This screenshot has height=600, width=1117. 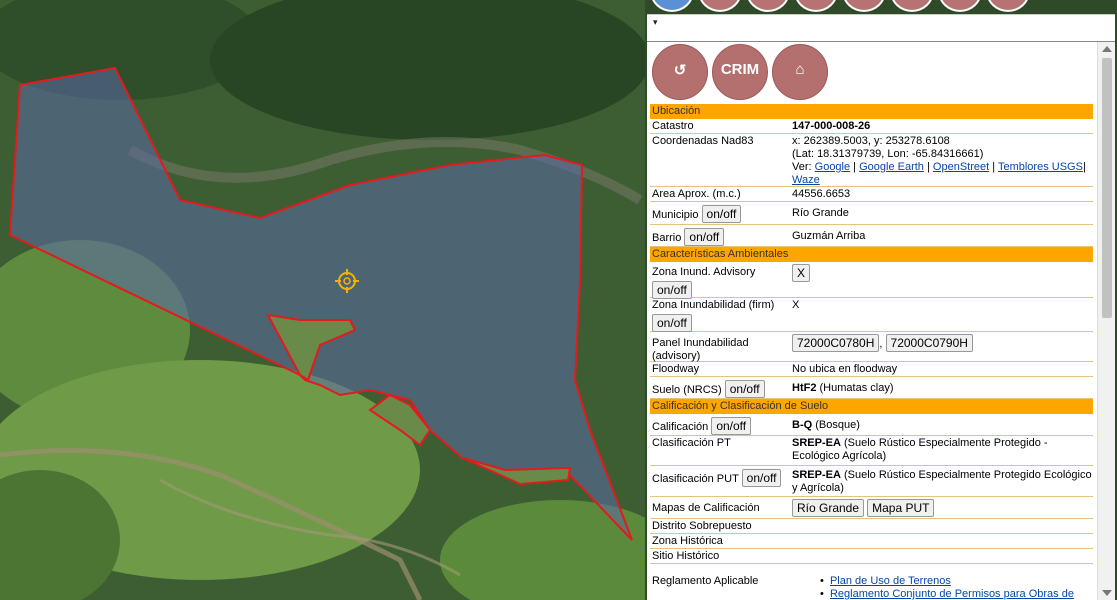 What do you see at coordinates (704, 272) in the screenshot?
I see `zona-adv-label: Zona Inund. Advisory` at bounding box center [704, 272].